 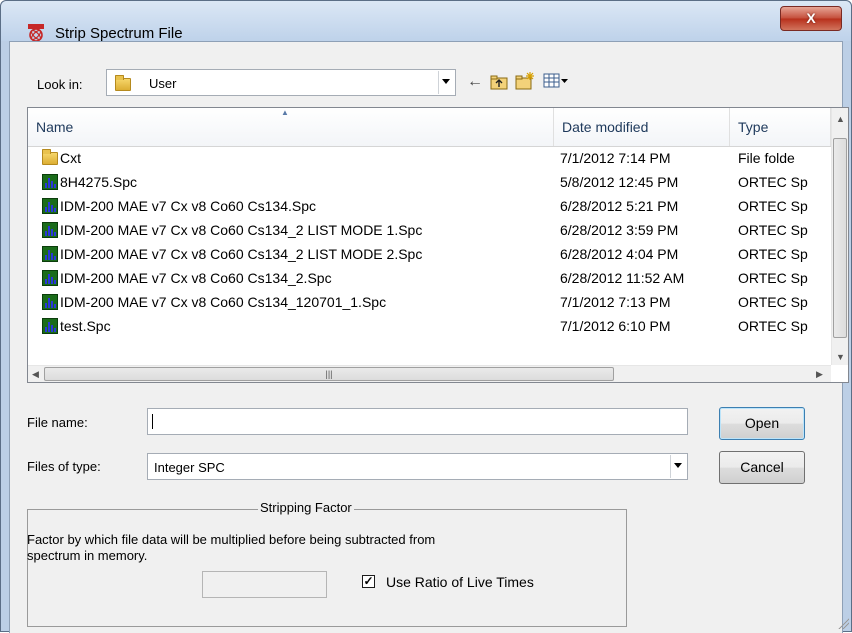 I want to click on column-header-name: Name, so click(x=291, y=127).